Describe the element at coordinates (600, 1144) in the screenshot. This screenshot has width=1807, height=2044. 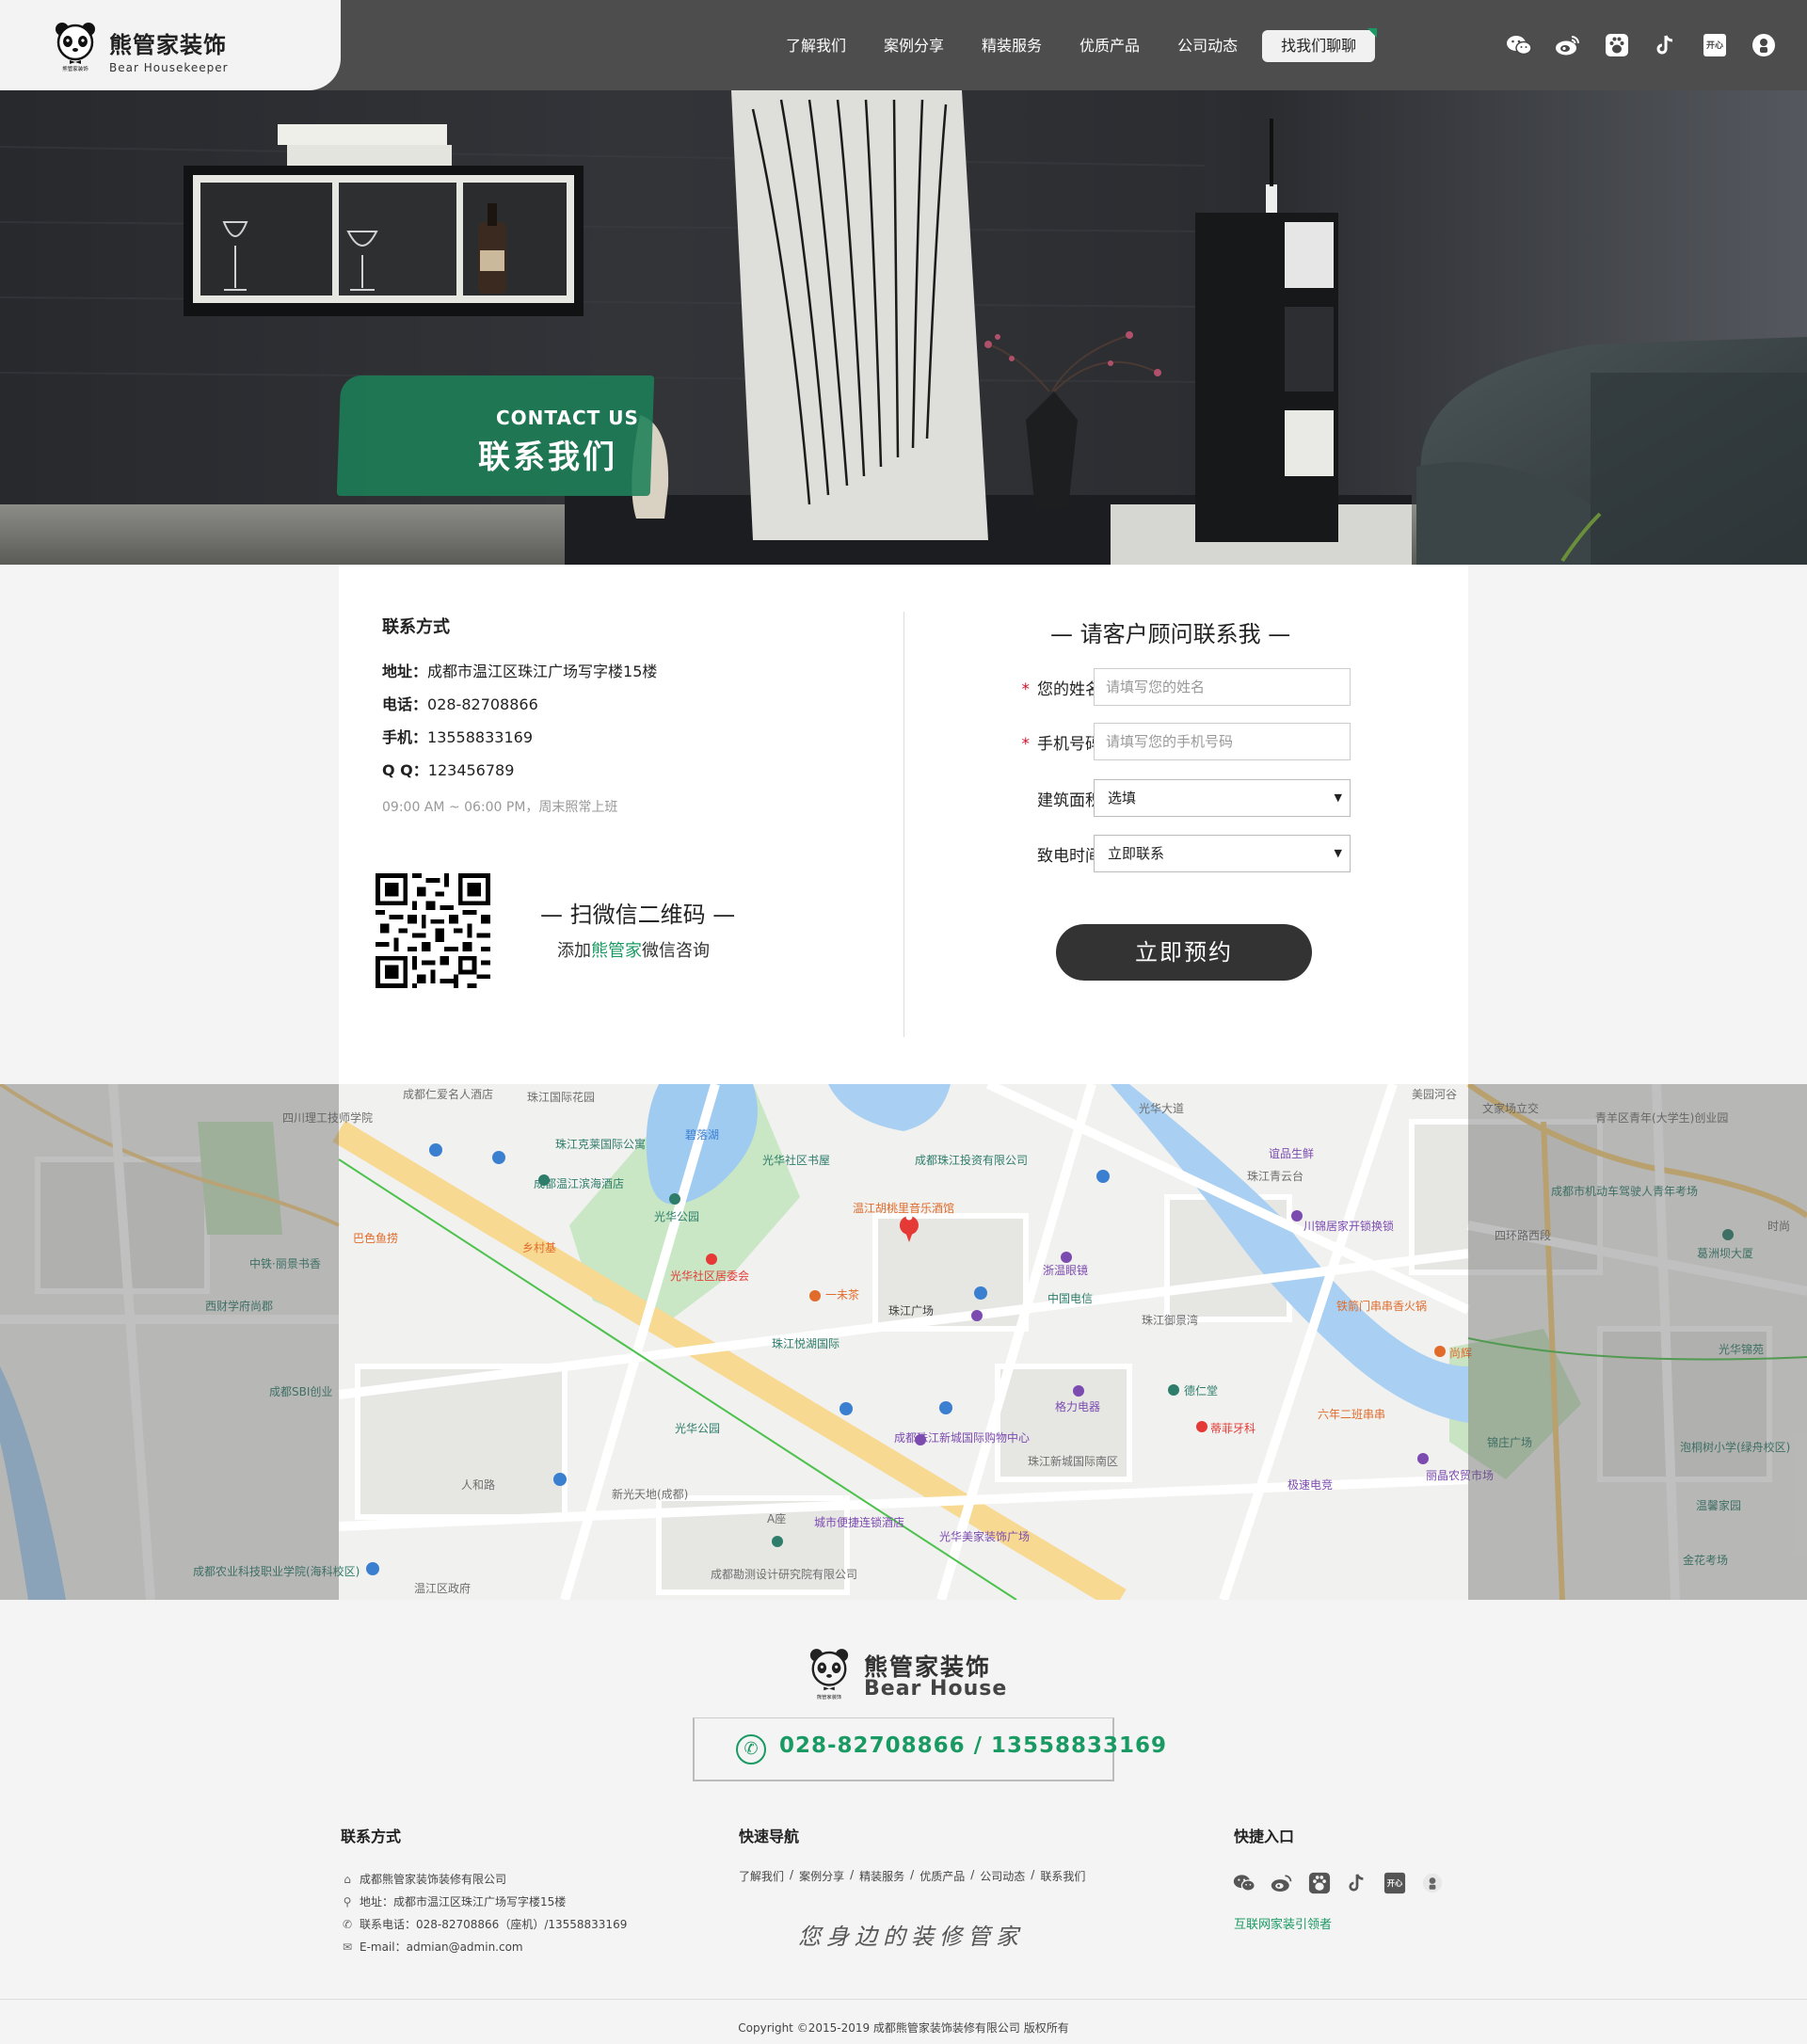
I see `map-label: 珠江克莱国际公寓` at that location.